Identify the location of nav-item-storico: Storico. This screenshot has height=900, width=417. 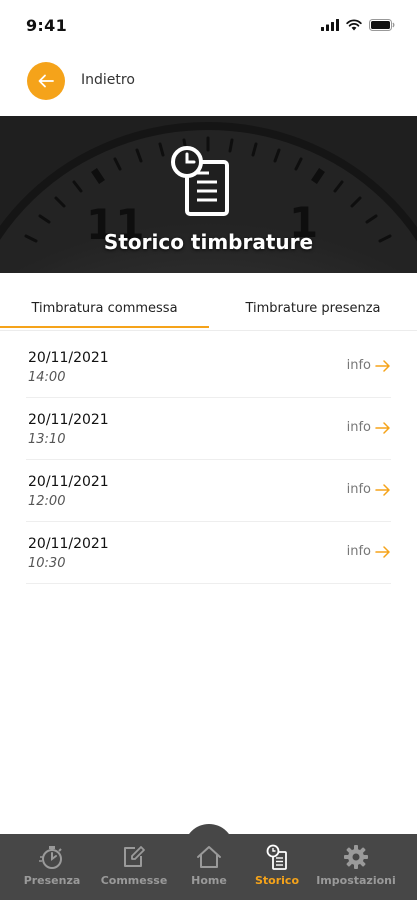
(277, 867).